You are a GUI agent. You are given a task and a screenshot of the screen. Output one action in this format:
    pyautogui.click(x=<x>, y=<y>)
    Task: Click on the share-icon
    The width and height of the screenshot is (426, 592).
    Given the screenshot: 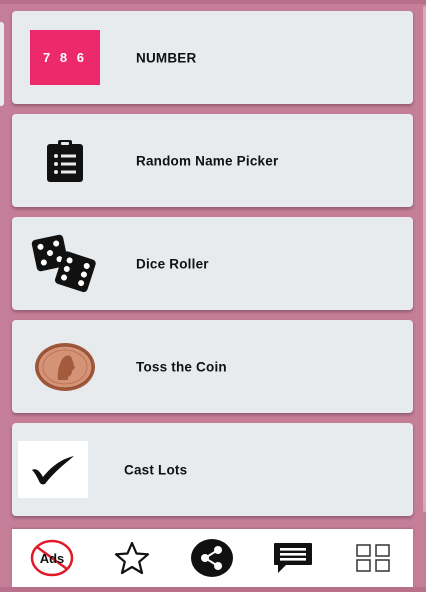 What is the action you would take?
    pyautogui.click(x=212, y=558)
    